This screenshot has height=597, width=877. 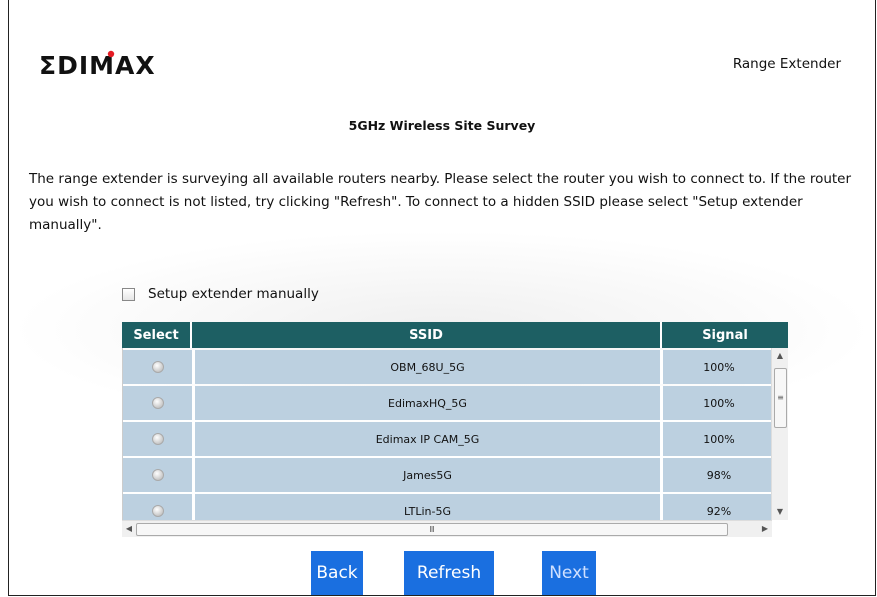 What do you see at coordinates (765, 529) in the screenshot?
I see `scroll-right-arrow-icon: ▶` at bounding box center [765, 529].